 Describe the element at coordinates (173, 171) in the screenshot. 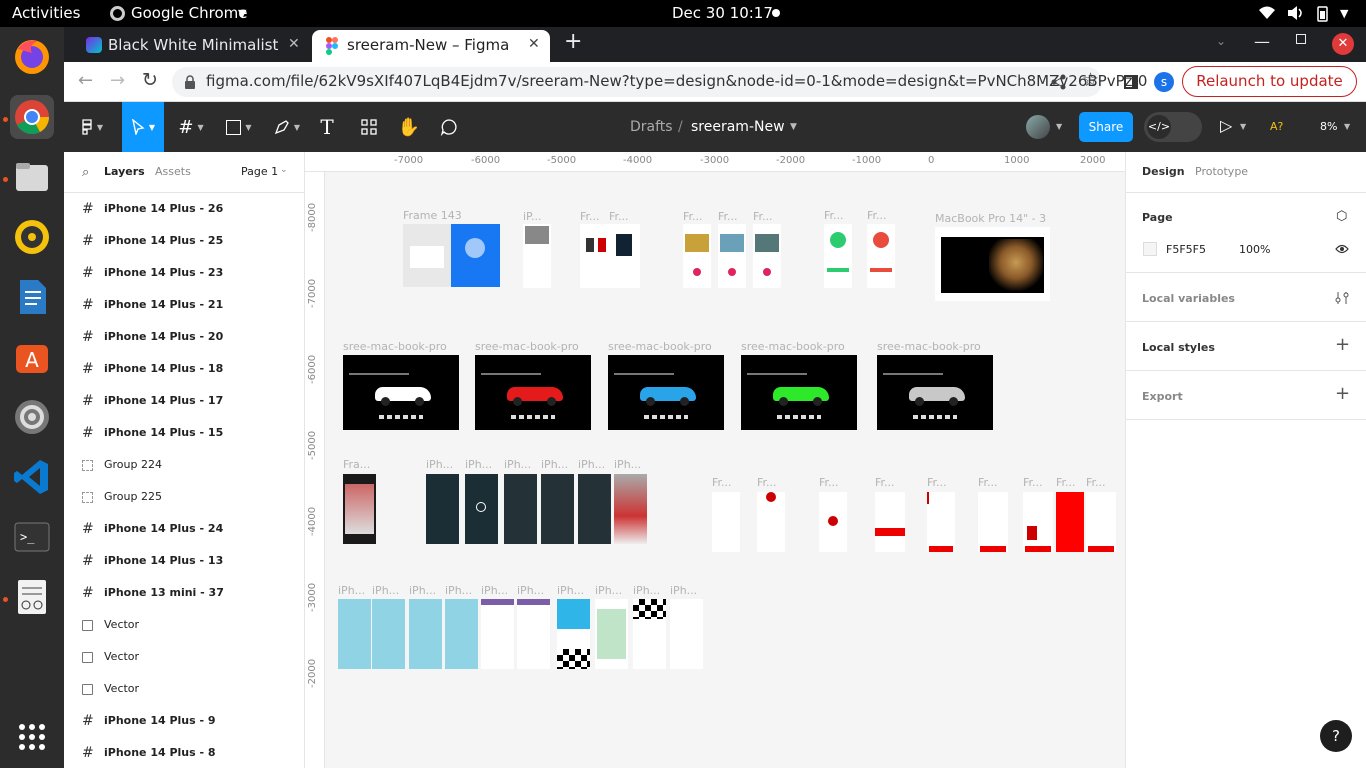

I see `tab-assets: Assets` at that location.